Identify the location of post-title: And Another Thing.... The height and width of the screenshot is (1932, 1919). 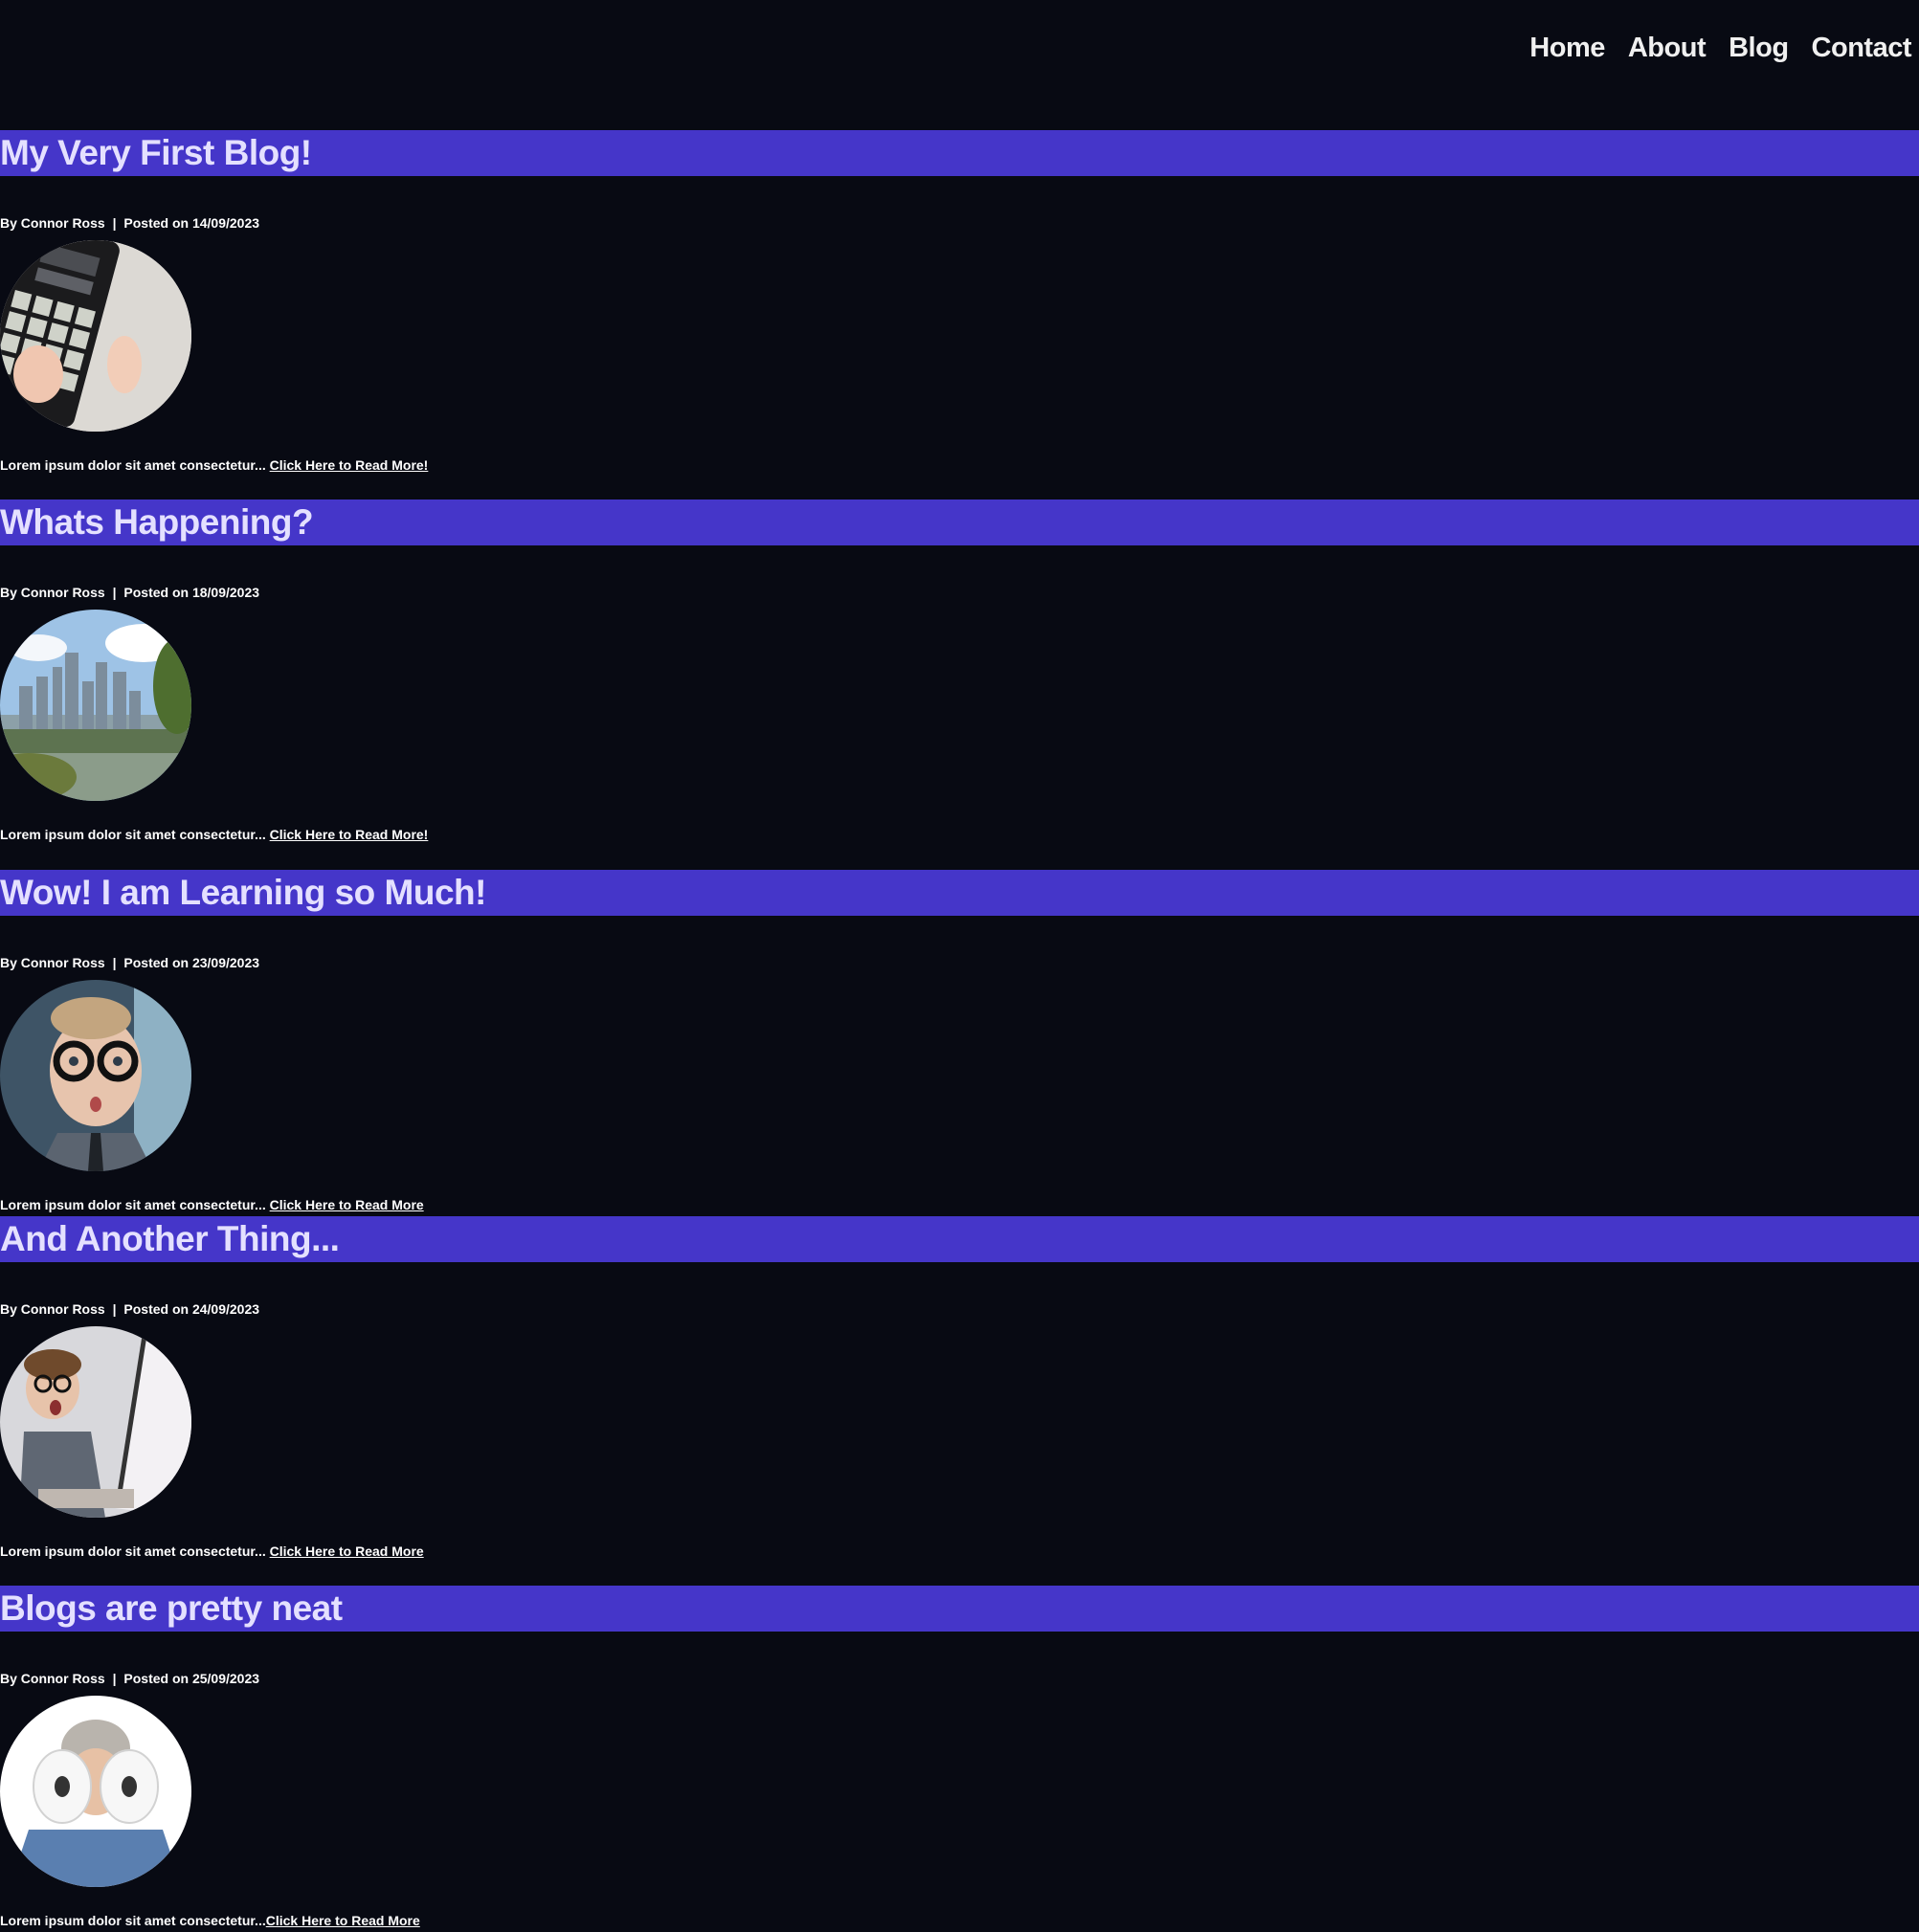
(170, 1238).